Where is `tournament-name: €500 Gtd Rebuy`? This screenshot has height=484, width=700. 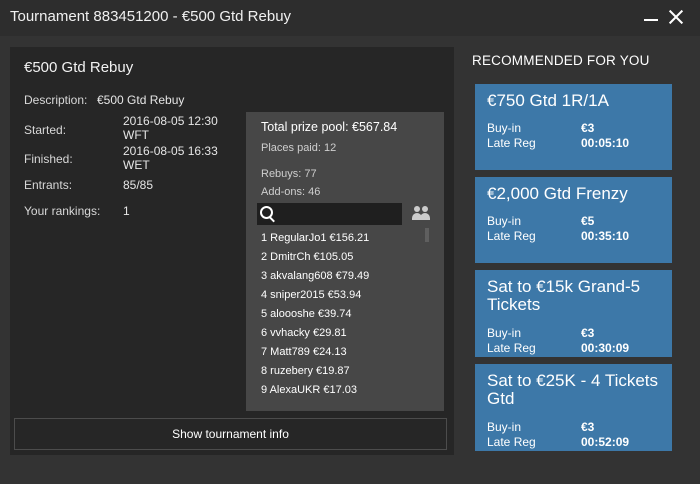 tournament-name: €500 Gtd Rebuy is located at coordinates (79, 67).